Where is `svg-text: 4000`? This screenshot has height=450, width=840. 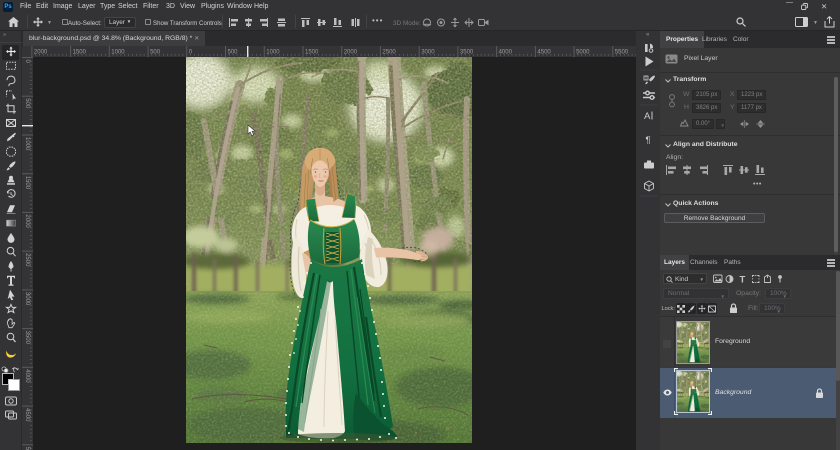 svg-text: 4000 is located at coordinates (27, 376).